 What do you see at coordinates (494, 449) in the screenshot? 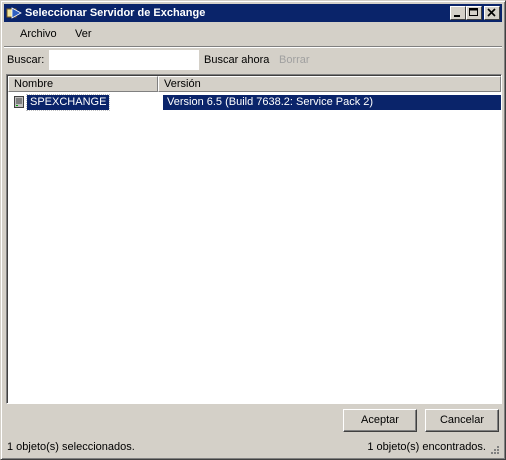
I see `resize-grip-icon` at bounding box center [494, 449].